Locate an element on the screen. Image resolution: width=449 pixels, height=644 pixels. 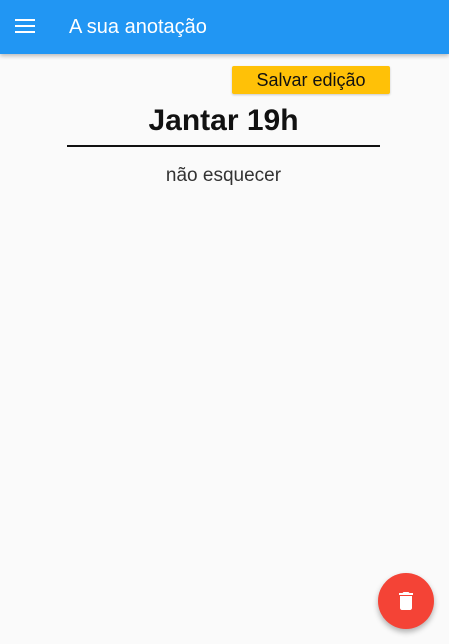
save-edit-button: Salvar edição is located at coordinates (311, 80).